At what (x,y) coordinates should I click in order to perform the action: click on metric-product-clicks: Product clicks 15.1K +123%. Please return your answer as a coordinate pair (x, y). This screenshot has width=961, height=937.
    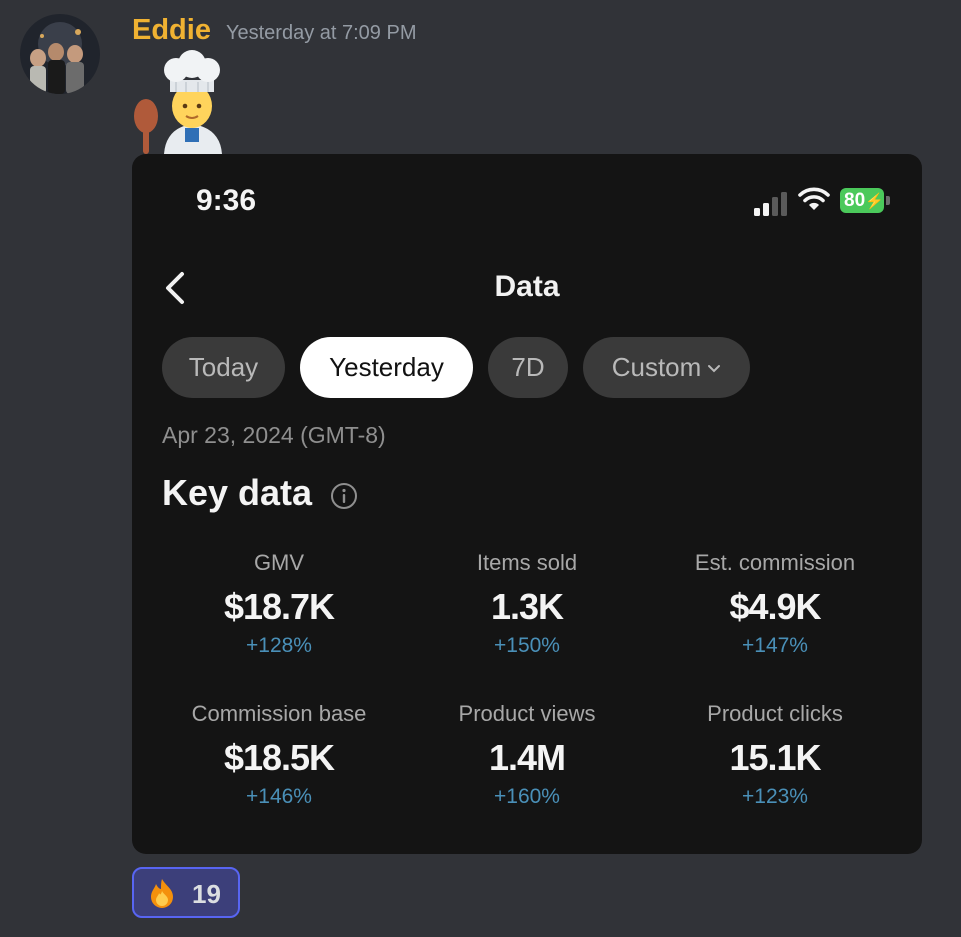
    Looking at the image, I should click on (775, 755).